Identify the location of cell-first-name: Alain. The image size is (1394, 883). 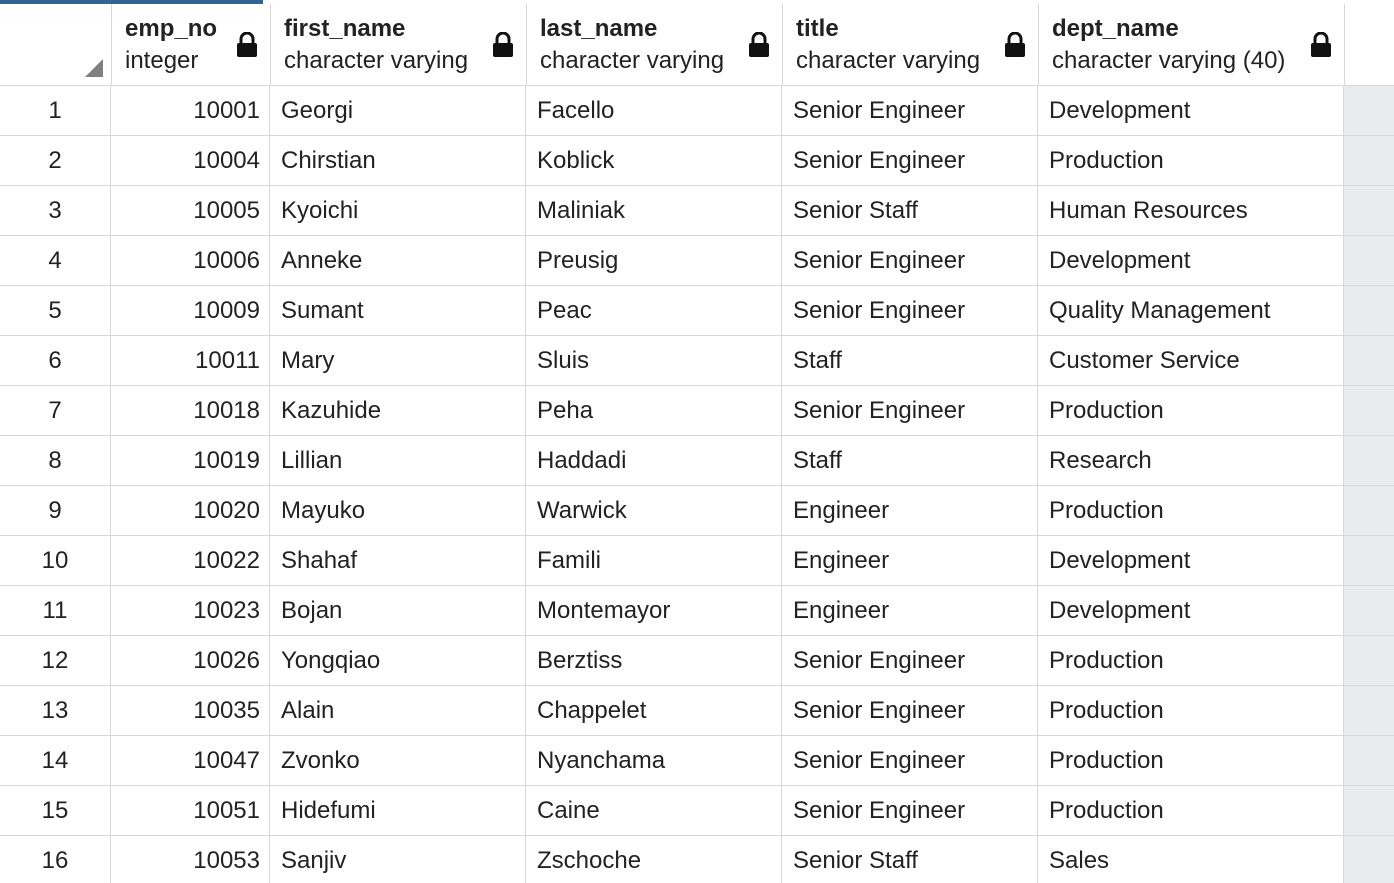
(398, 710).